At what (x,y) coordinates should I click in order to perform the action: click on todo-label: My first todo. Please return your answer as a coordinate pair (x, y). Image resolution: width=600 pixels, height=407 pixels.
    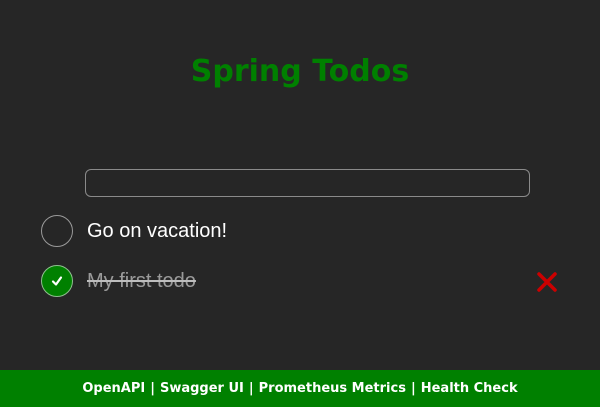
    Looking at the image, I should click on (141, 281).